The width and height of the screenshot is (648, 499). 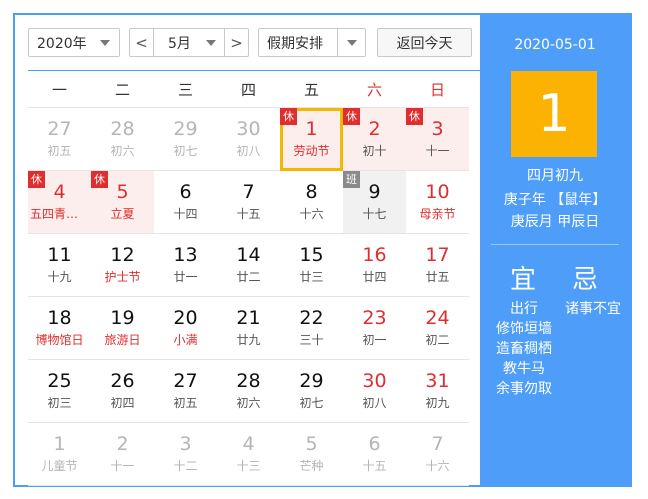 What do you see at coordinates (249, 43) in the screenshot?
I see `calendar-toolbar: 2020年 < 5月 > 假期安排 返回今天` at bounding box center [249, 43].